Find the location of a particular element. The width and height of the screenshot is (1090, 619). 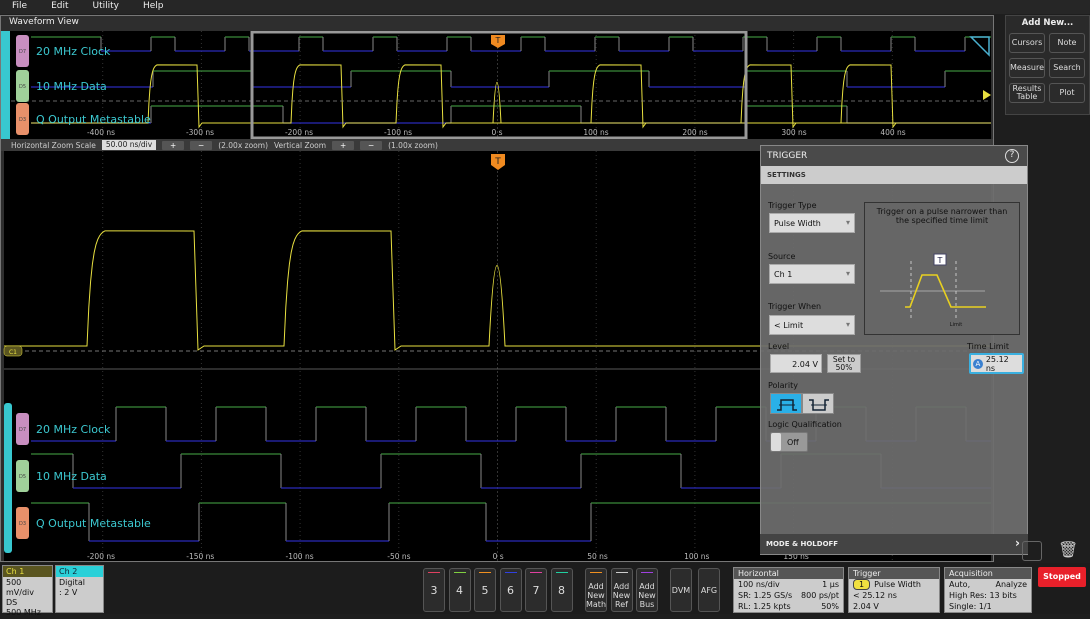

channel-4-button: 4 is located at coordinates (459, 590).